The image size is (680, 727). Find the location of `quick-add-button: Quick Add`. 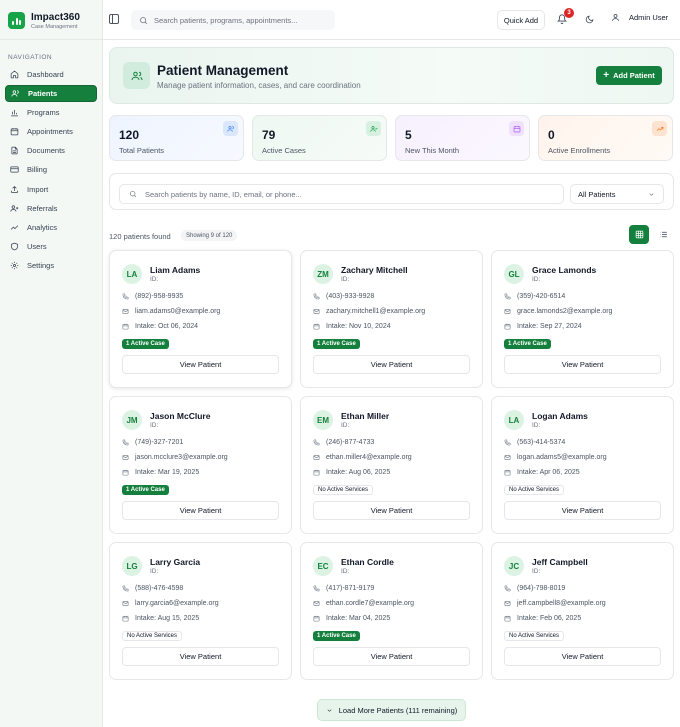

quick-add-button: Quick Add is located at coordinates (521, 20).